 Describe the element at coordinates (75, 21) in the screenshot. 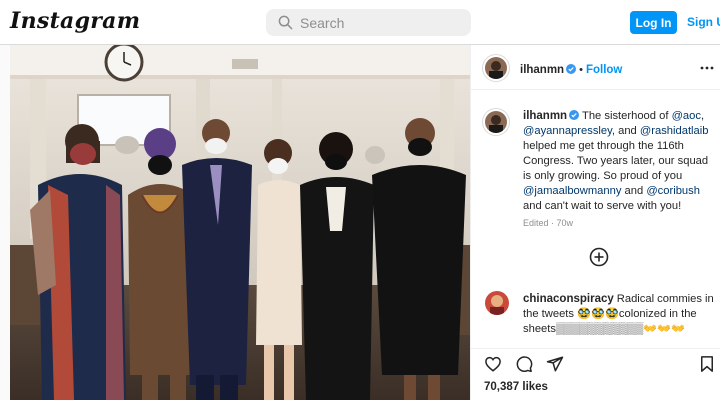

I see `instagram-logo: Instagram` at that location.